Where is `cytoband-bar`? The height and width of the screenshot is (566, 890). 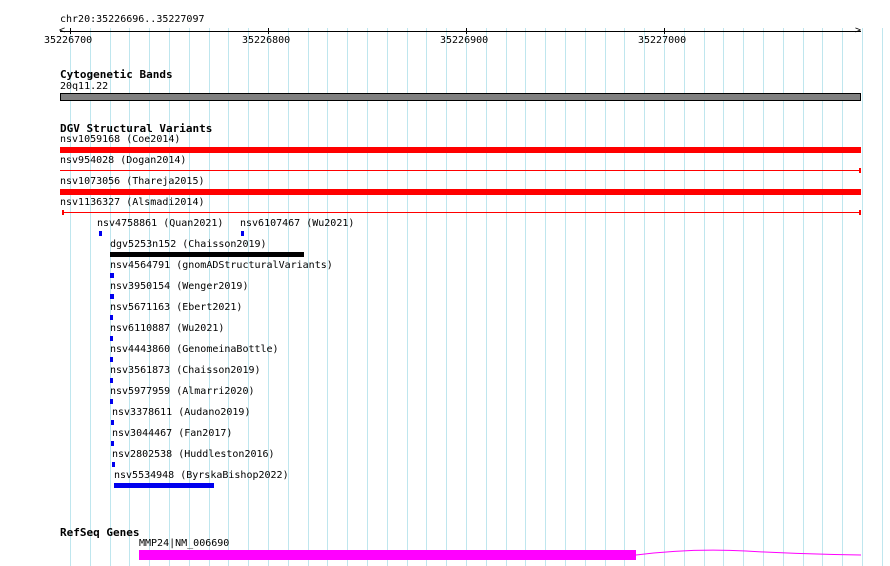
cytoband-bar is located at coordinates (460, 97).